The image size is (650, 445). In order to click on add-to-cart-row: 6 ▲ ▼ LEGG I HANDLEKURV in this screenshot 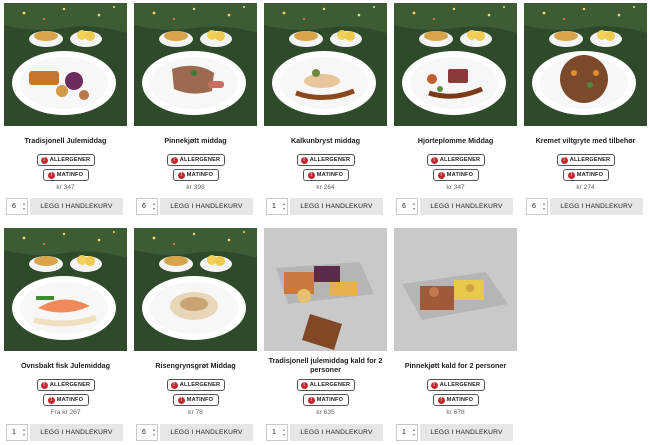, I will do `click(195, 206)`.